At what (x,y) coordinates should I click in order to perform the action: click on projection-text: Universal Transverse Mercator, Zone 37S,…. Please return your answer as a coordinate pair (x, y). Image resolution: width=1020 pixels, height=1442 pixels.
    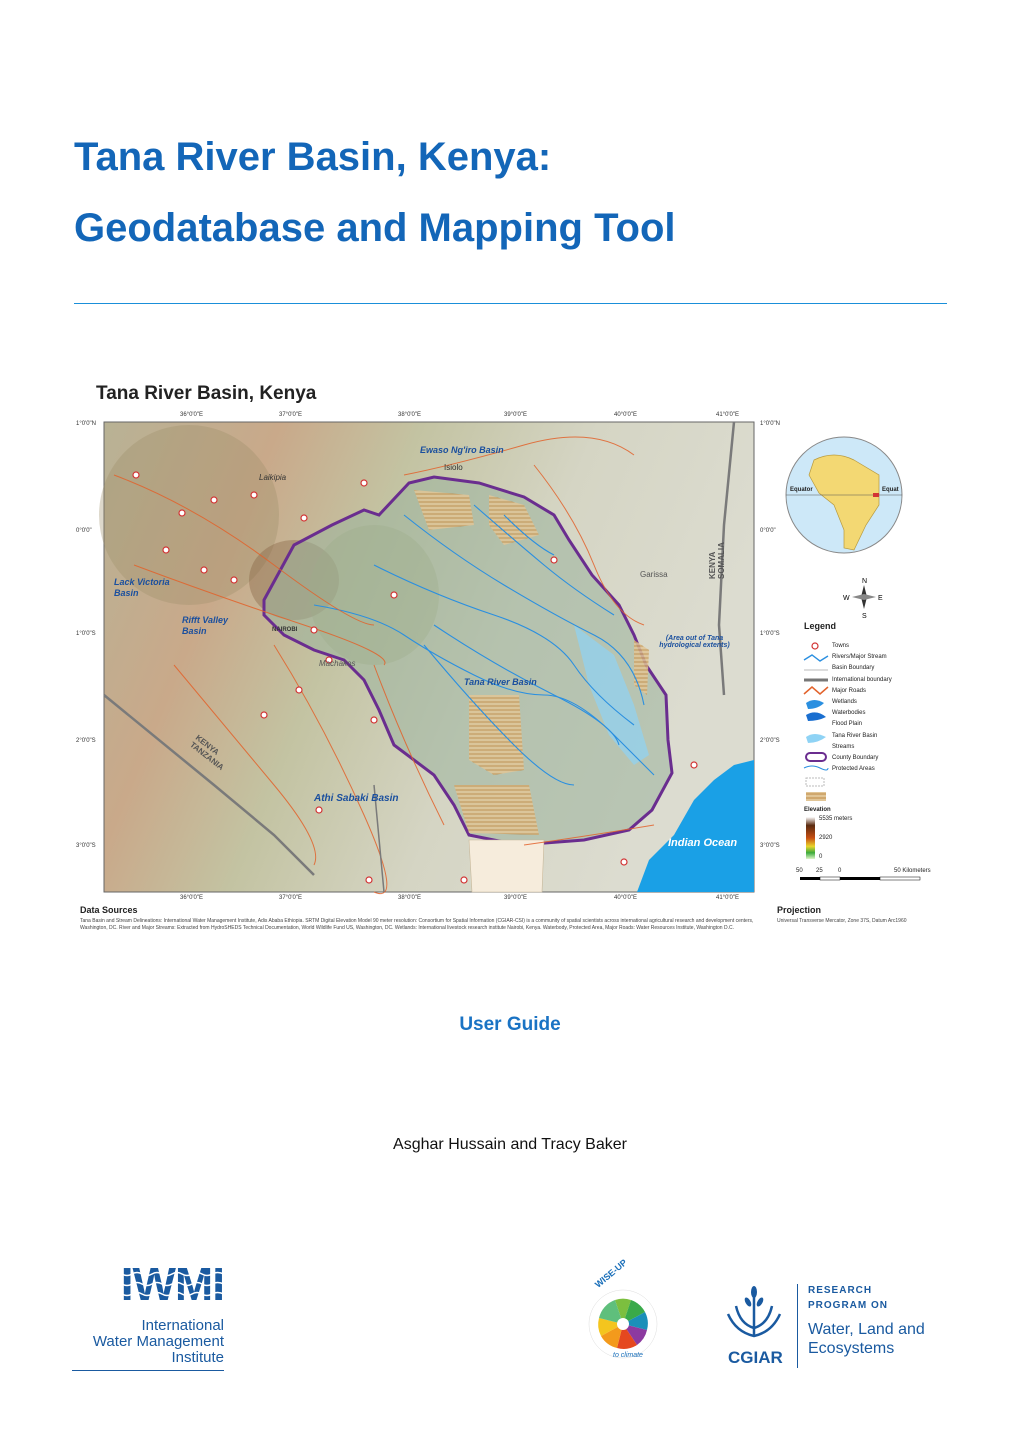
    Looking at the image, I should click on (842, 921).